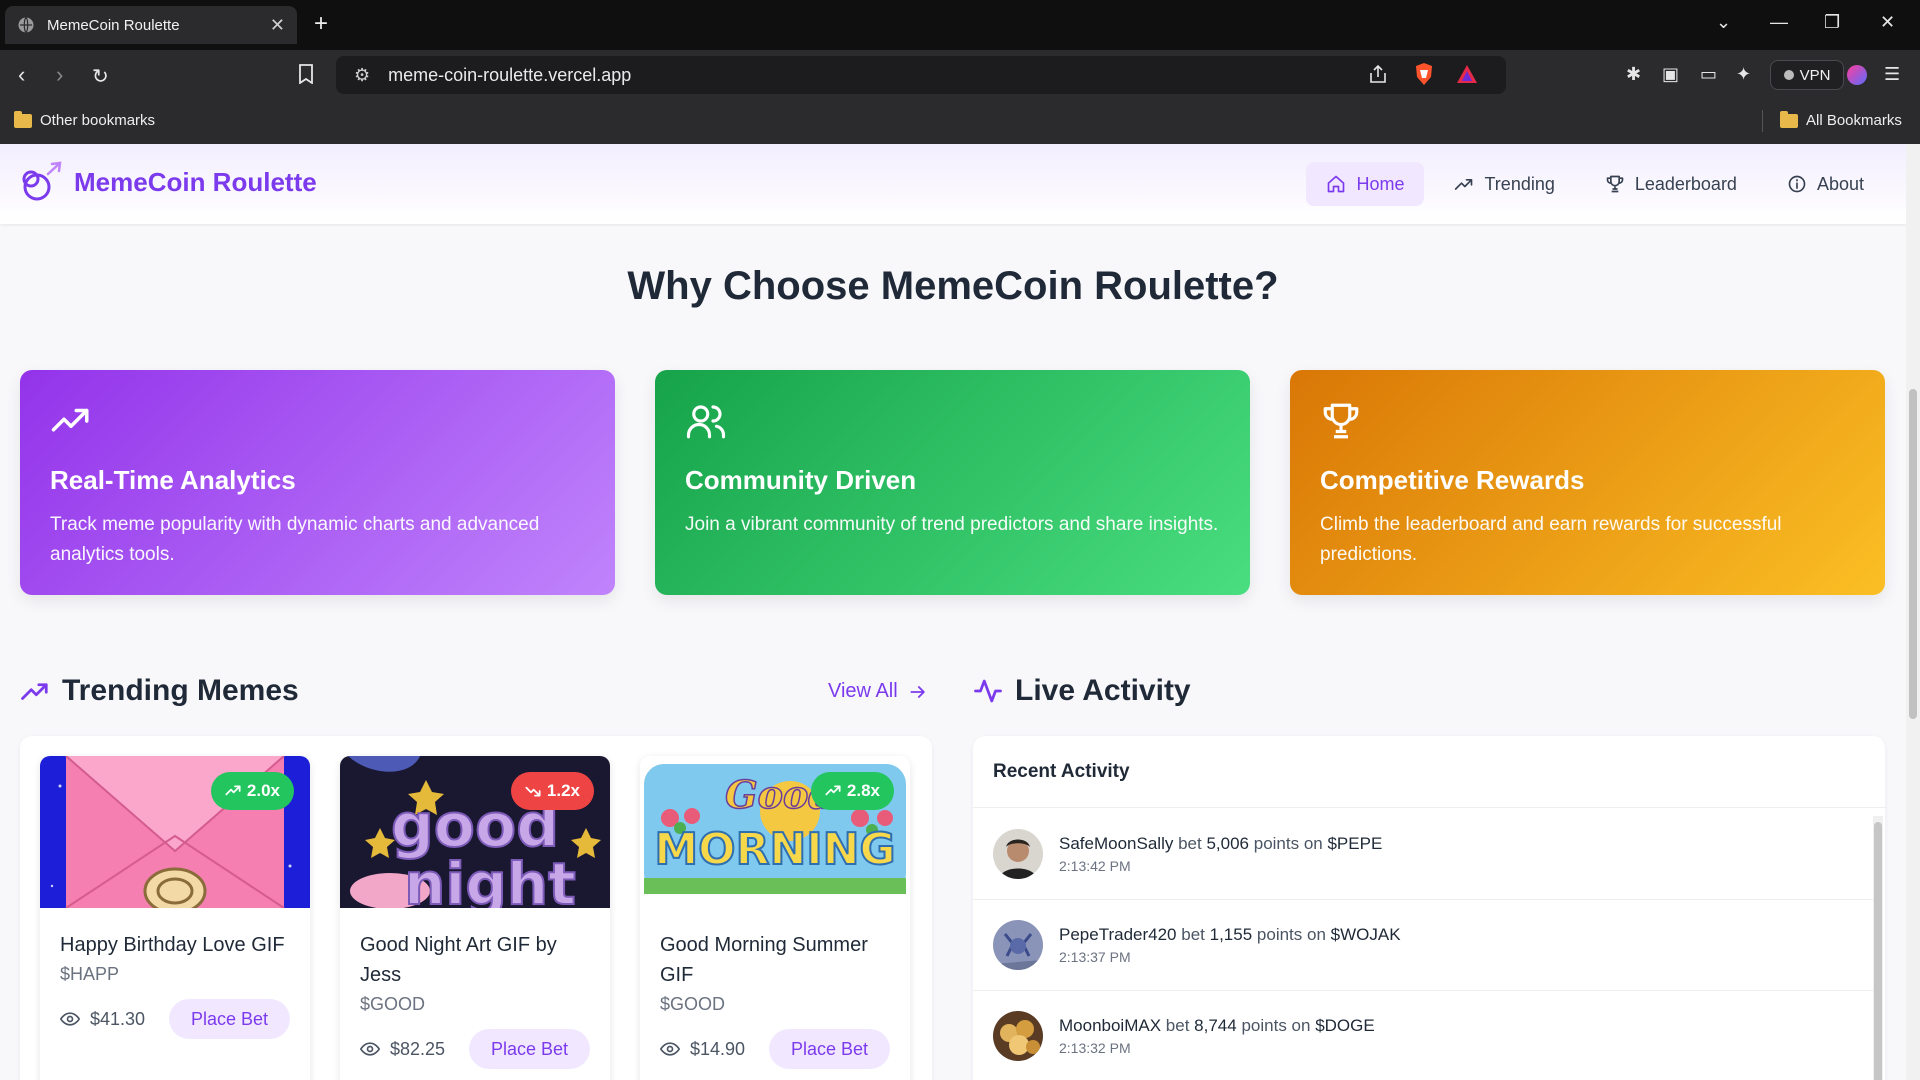 The image size is (1920, 1080). I want to click on meme-image-birthday: 2.0x, so click(175, 832).